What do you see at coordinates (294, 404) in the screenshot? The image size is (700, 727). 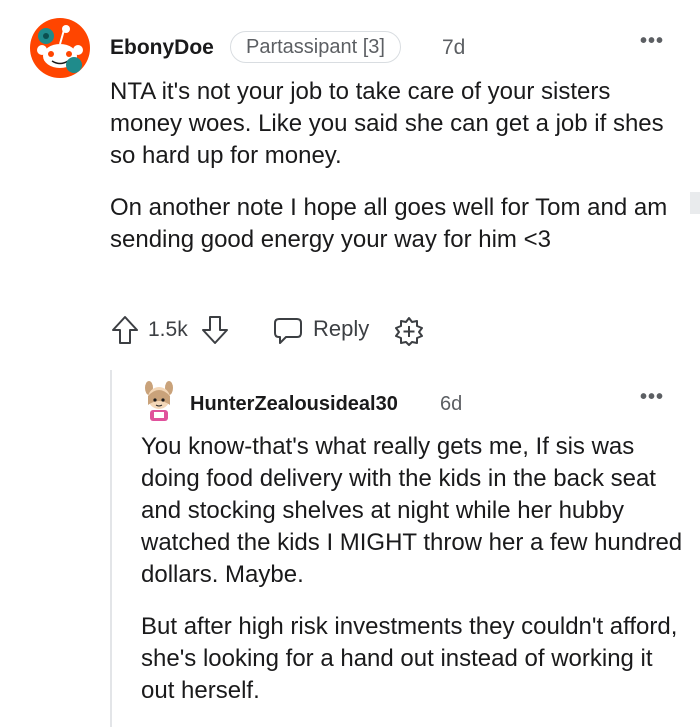 I see `comment-author: HunterZealousideal30` at bounding box center [294, 404].